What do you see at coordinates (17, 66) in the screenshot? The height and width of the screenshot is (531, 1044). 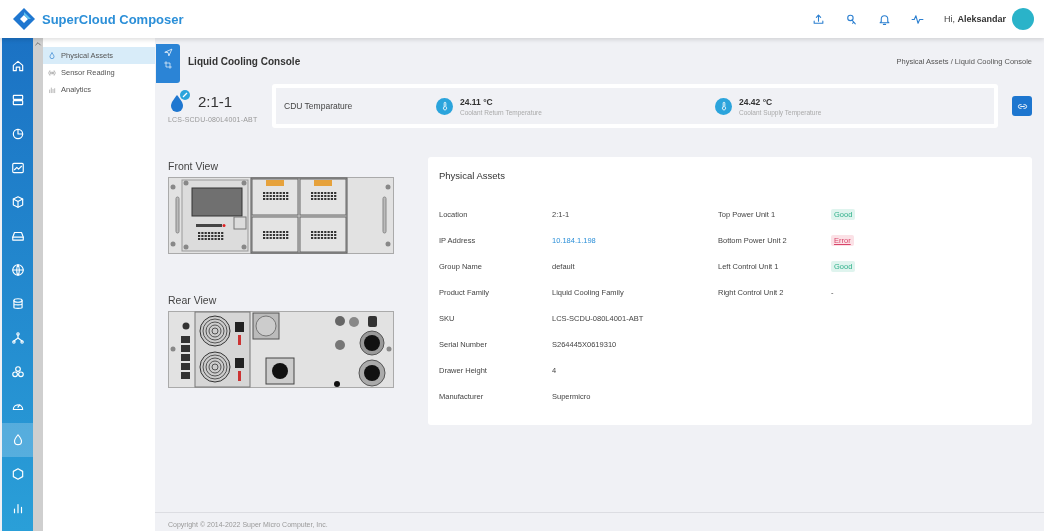 I see `home-icon` at bounding box center [17, 66].